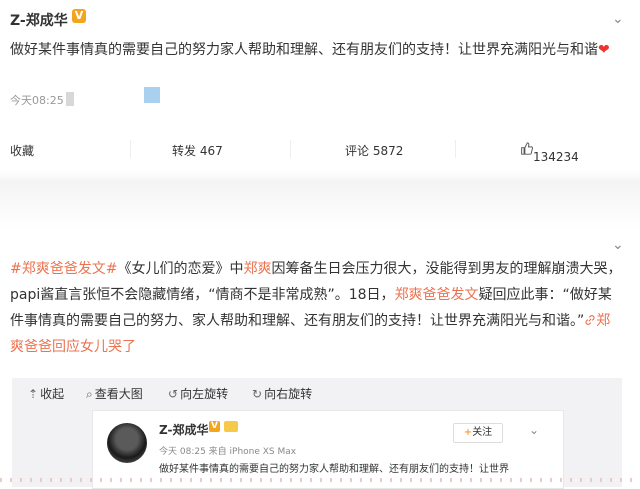  What do you see at coordinates (33, 394) in the screenshot?
I see `collapse-icon: ⇡` at bounding box center [33, 394].